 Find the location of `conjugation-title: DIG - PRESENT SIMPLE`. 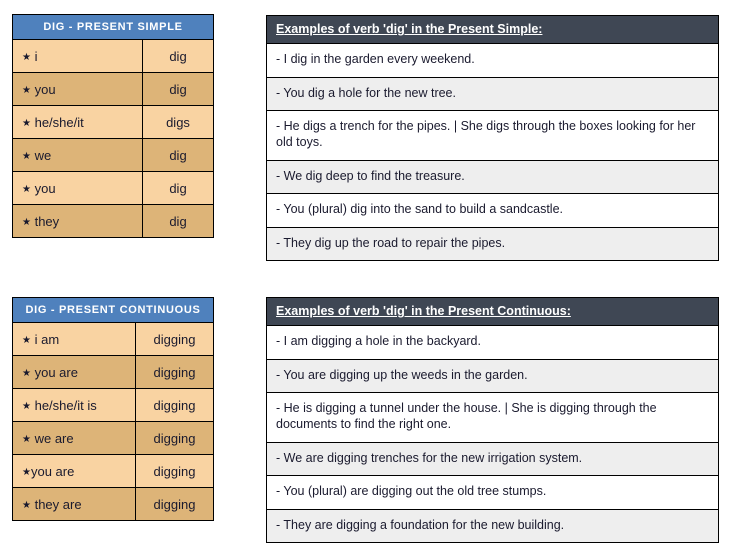

conjugation-title: DIG - PRESENT SIMPLE is located at coordinates (113, 27).